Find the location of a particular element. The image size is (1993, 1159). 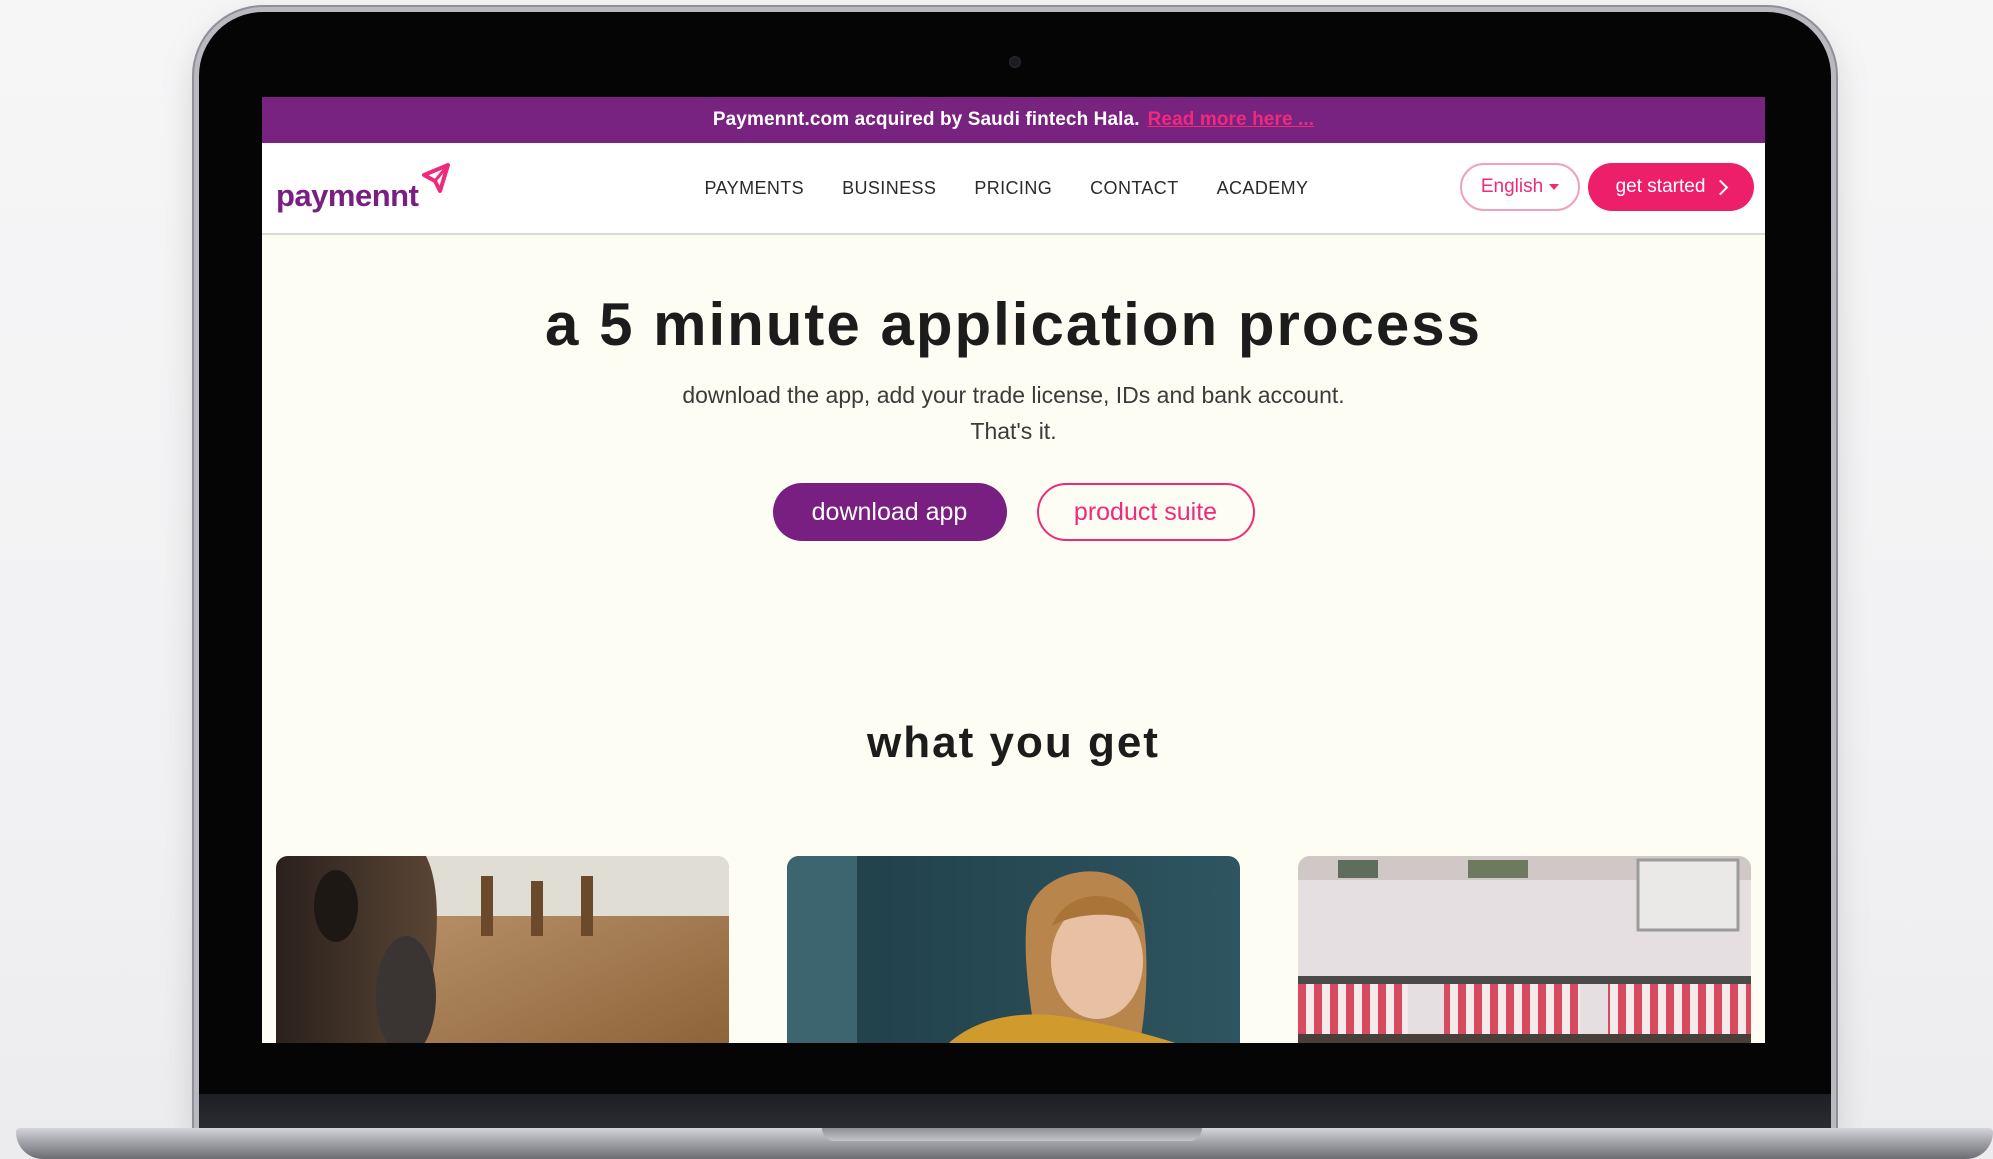

language-label: English is located at coordinates (1512, 186).